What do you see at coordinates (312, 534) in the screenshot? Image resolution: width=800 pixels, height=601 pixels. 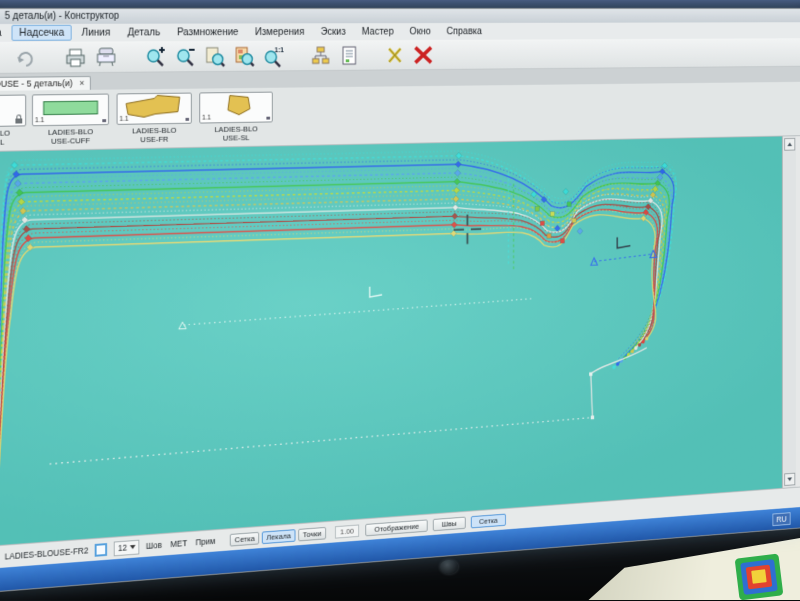 I see `toggle-2: Точки` at bounding box center [312, 534].